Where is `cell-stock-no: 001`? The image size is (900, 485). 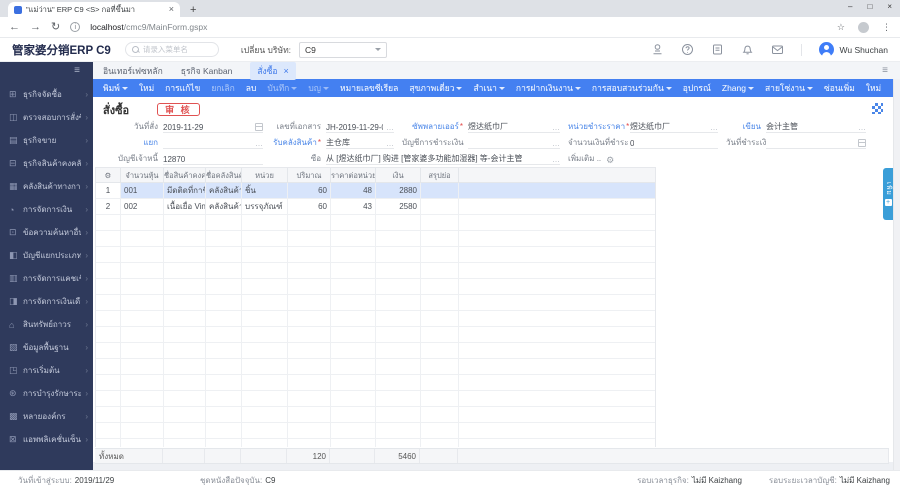 cell-stock-no: 001 is located at coordinates (142, 190).